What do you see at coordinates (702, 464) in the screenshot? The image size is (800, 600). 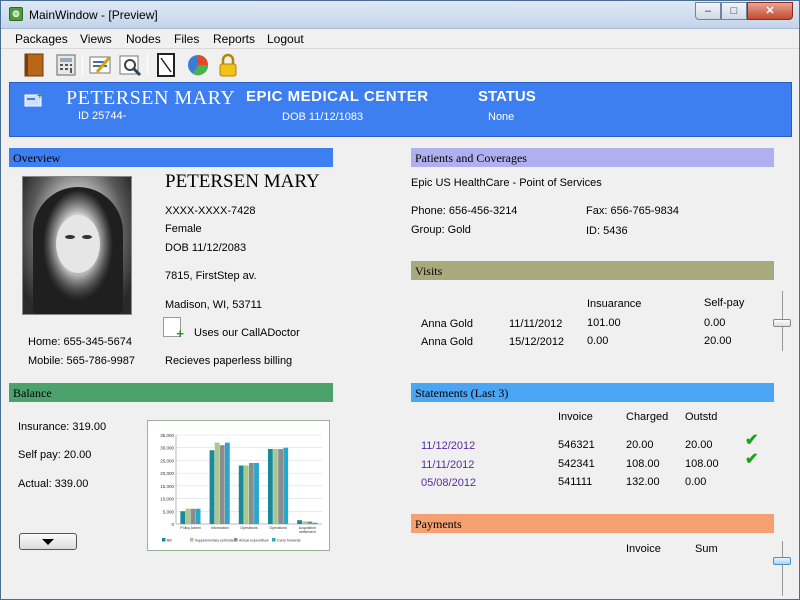 I see `statement-outstd: 108.00` at bounding box center [702, 464].